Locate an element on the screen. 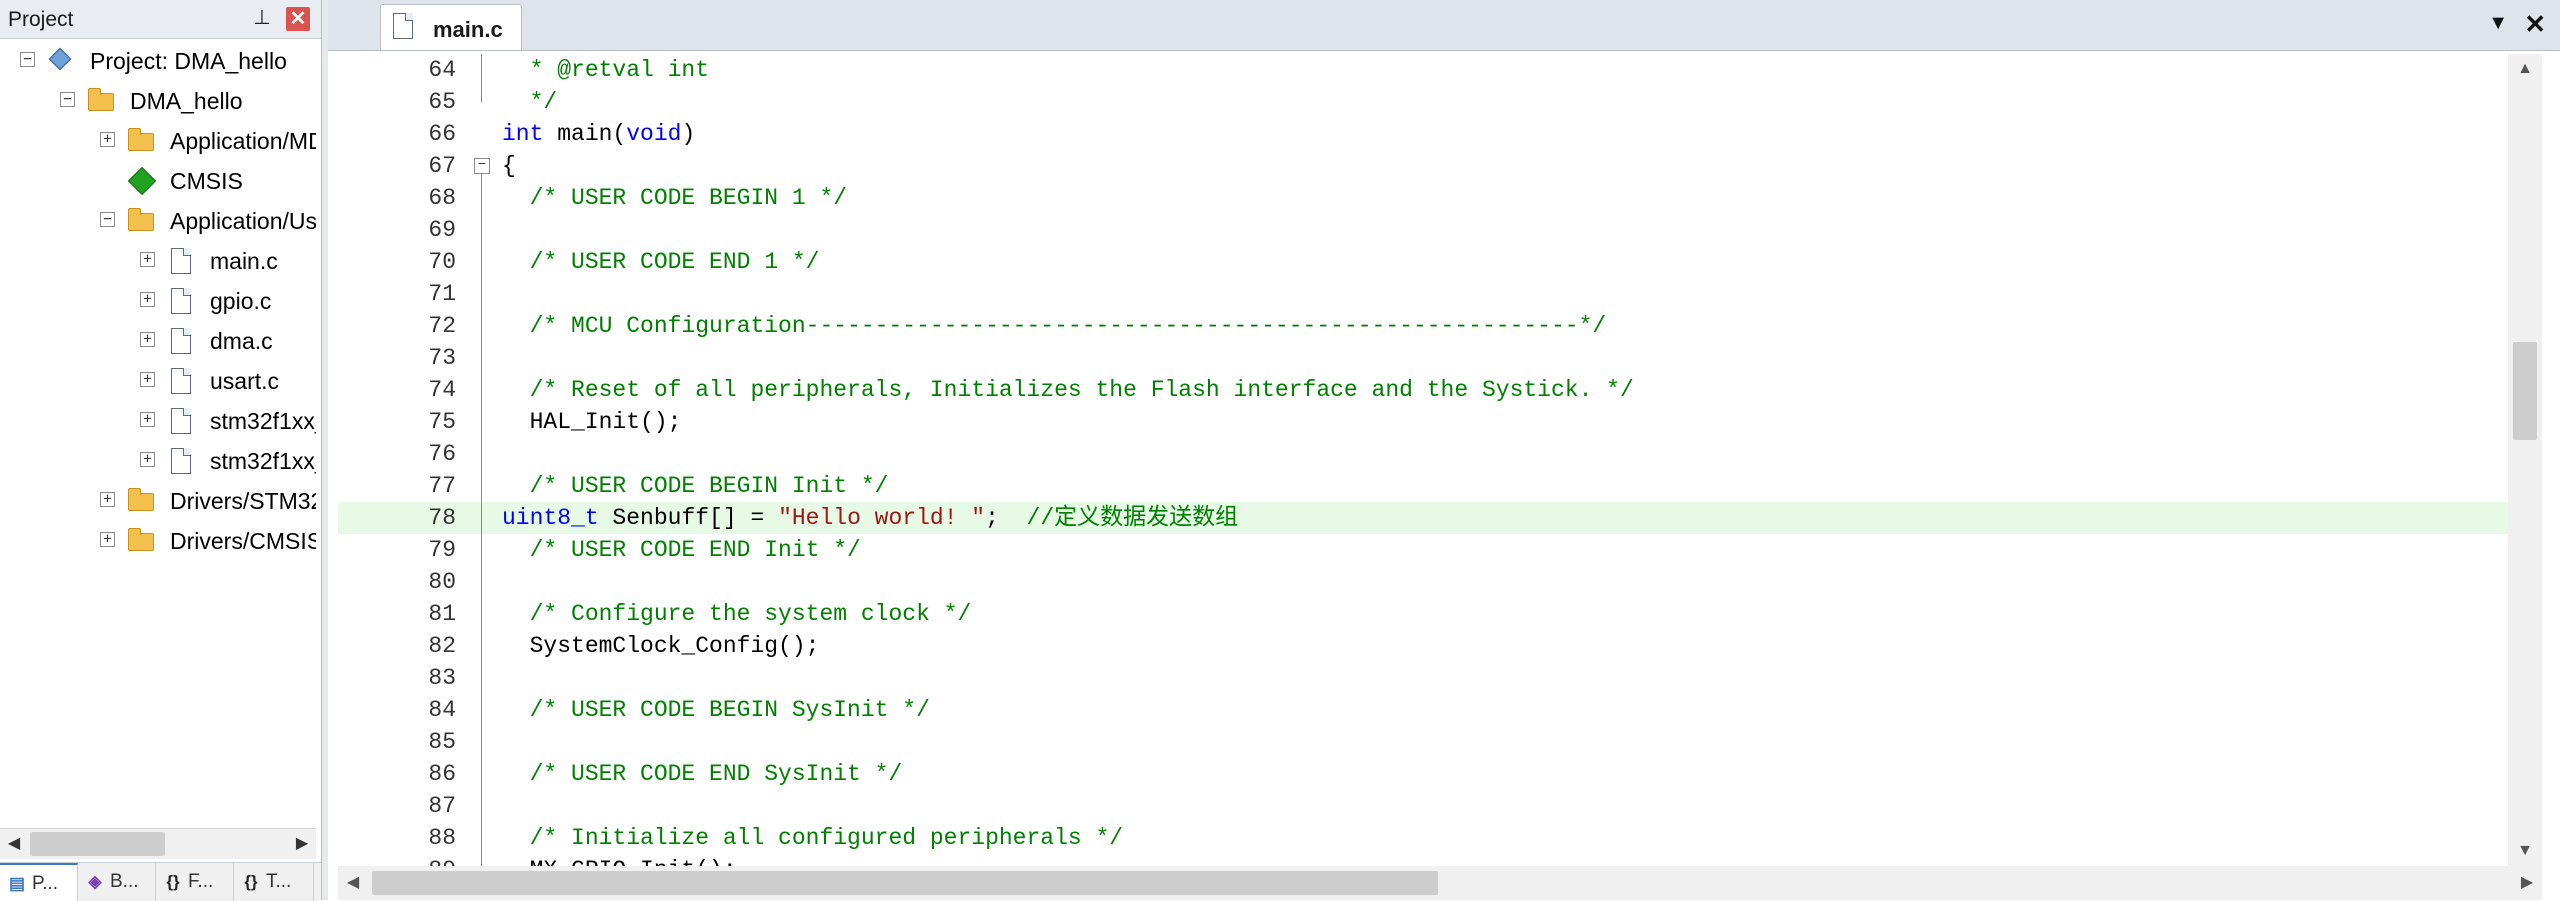 The width and height of the screenshot is (2560, 901). tree-item: + stm32f1xx_hal_msp.c is located at coordinates (158, 460).